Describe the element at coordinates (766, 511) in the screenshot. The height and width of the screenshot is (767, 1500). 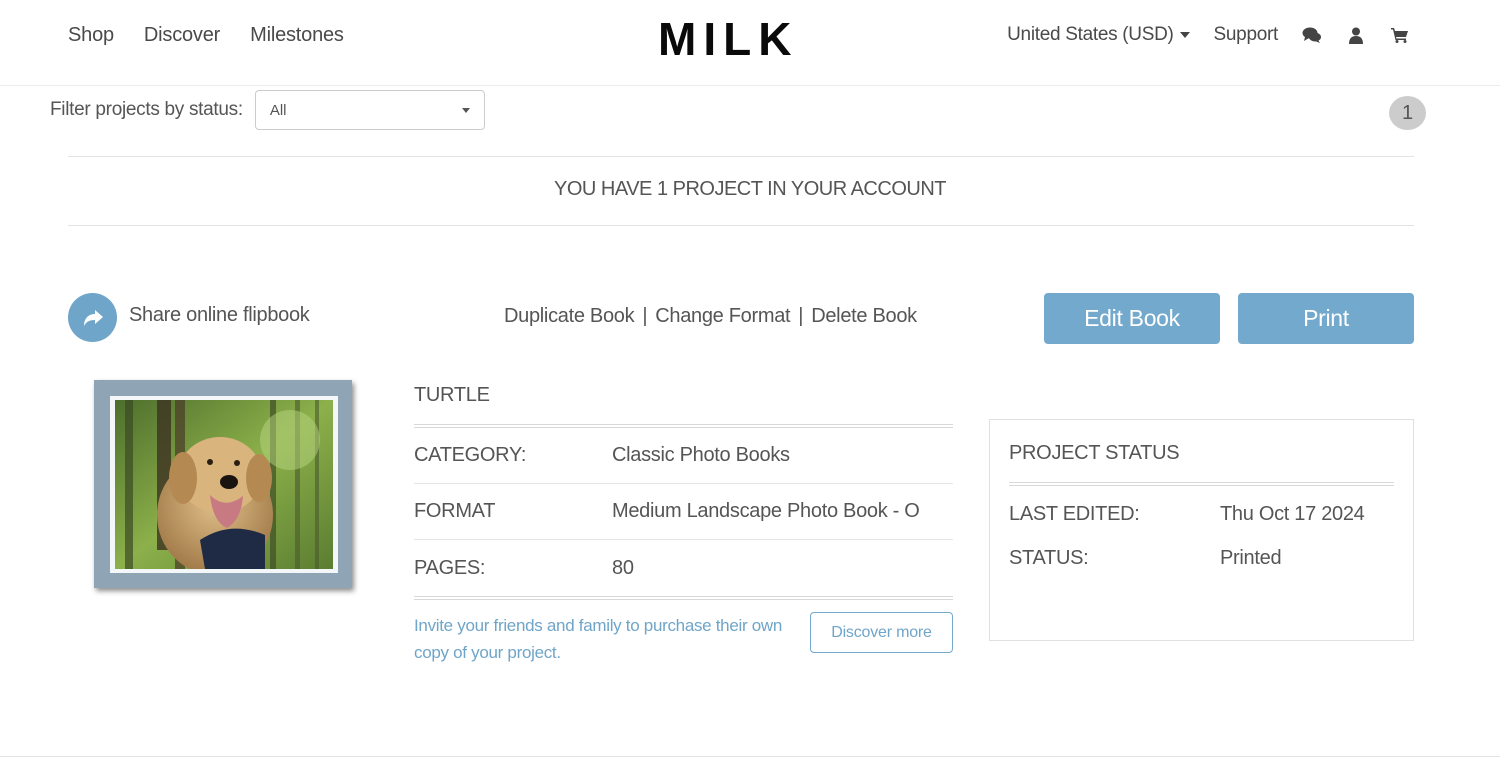
I see `detail-value: Medium Landscape Photo Book - O` at that location.